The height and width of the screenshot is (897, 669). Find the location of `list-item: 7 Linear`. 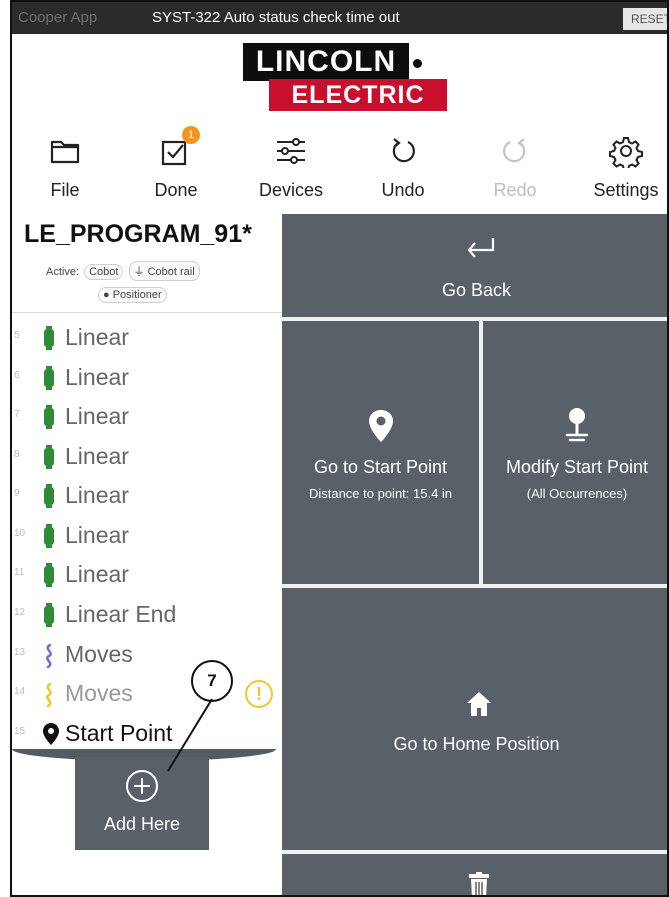

list-item: 7 Linear is located at coordinates (147, 416).